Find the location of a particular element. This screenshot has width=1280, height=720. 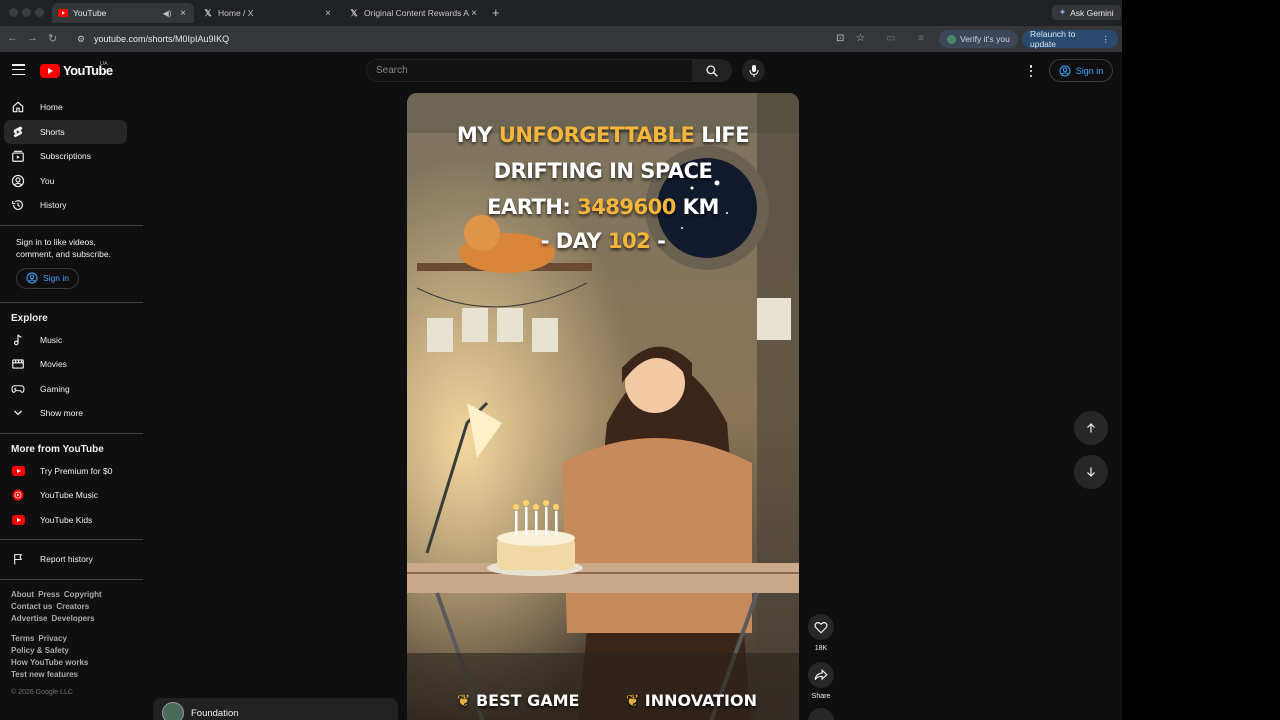

sidebar-item-gaming: Gaming is located at coordinates (65, 389).